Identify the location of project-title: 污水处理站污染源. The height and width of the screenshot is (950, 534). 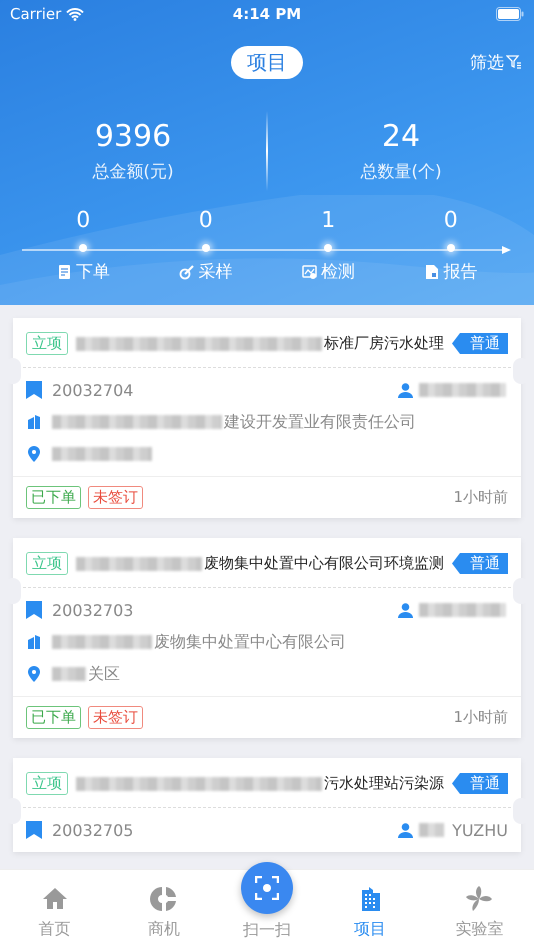
(384, 783).